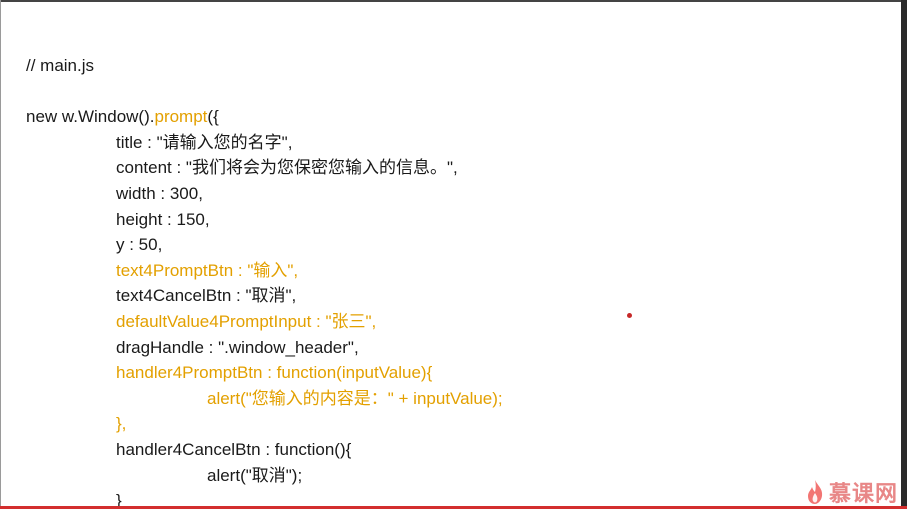 This screenshot has height=509, width=907. I want to click on code-comment: // main.js, so click(60, 65).